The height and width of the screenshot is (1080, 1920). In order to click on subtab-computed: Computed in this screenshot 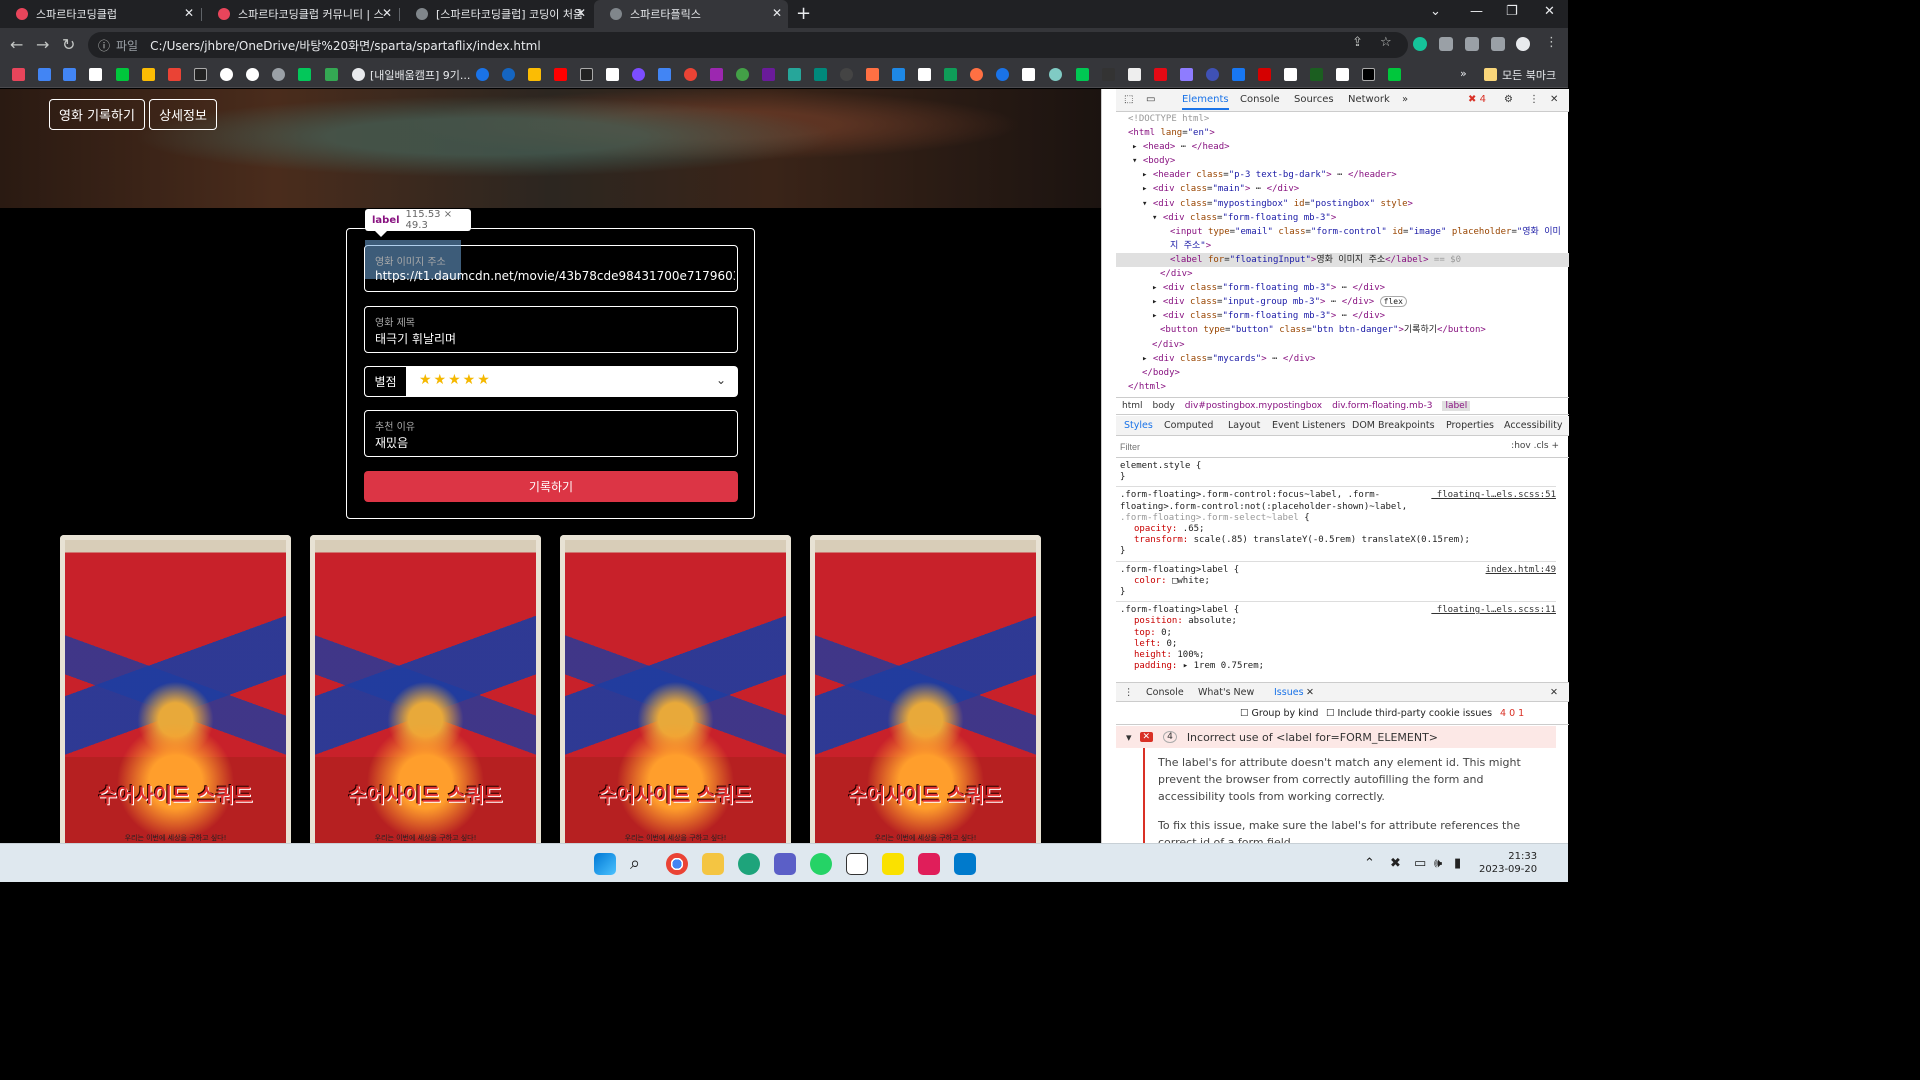, I will do `click(1188, 425)`.